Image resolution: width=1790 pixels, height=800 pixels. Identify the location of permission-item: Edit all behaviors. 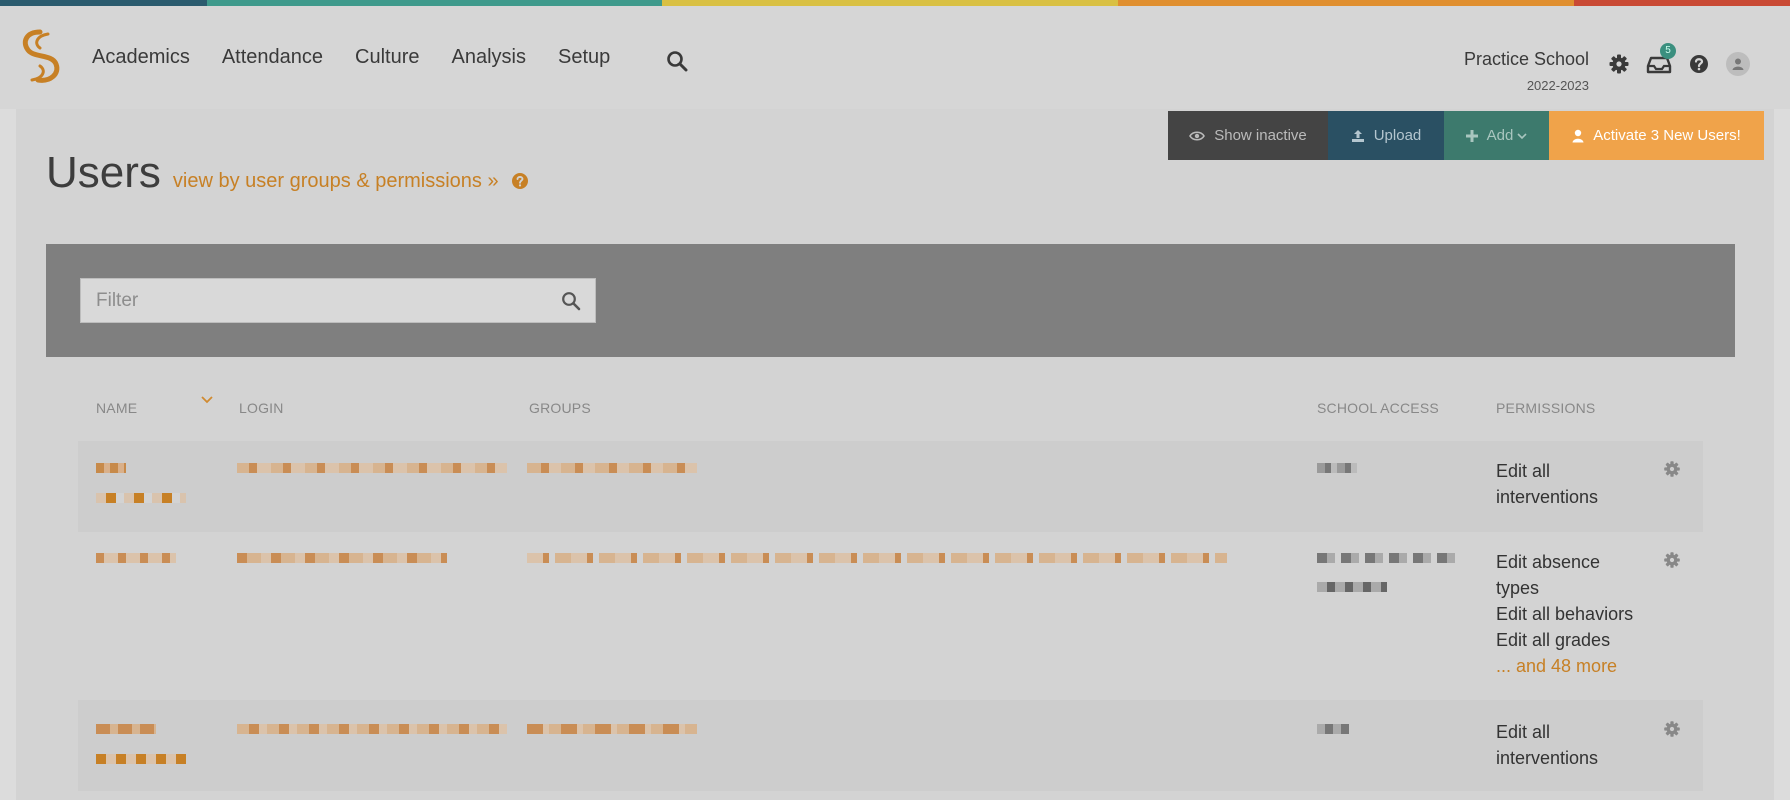
(1565, 614).